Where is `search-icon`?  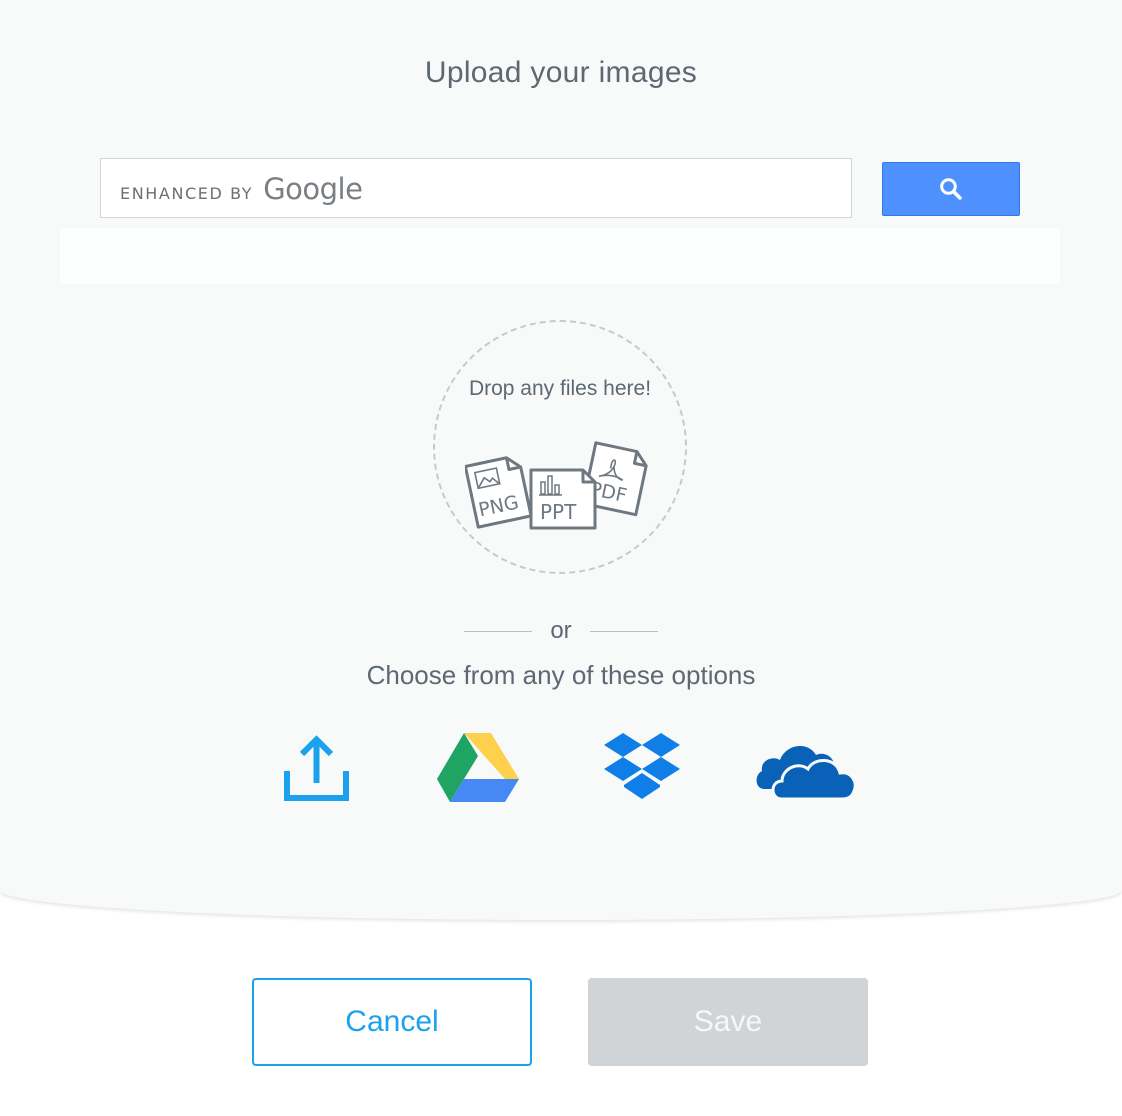
search-icon is located at coordinates (951, 189).